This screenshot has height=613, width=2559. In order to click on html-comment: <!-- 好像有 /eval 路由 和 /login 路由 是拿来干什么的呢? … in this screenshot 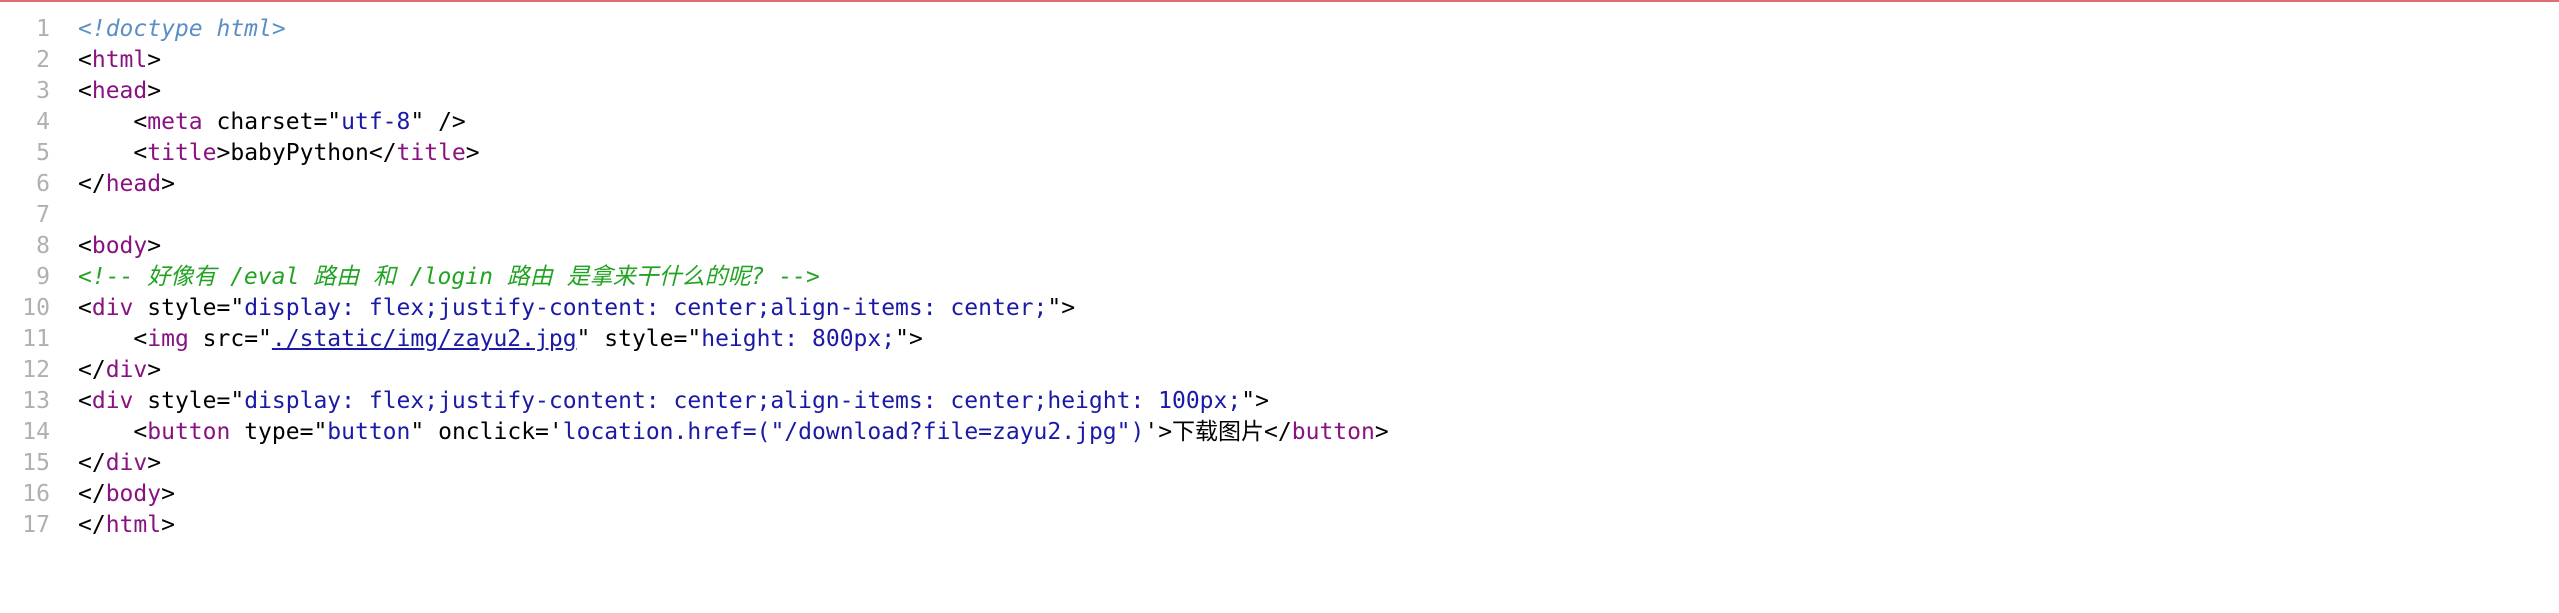, I will do `click(449, 277)`.